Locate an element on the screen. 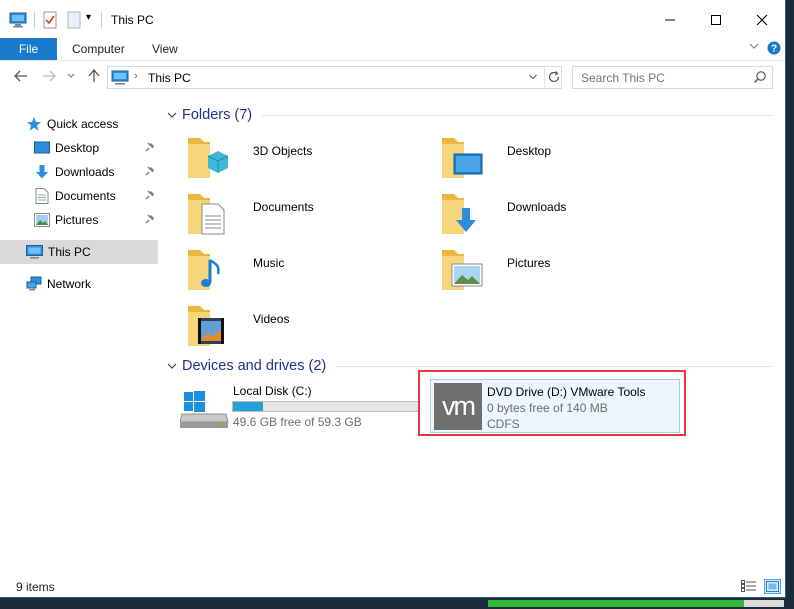  sidebar-item-downloads: Downloads is located at coordinates (79, 172).